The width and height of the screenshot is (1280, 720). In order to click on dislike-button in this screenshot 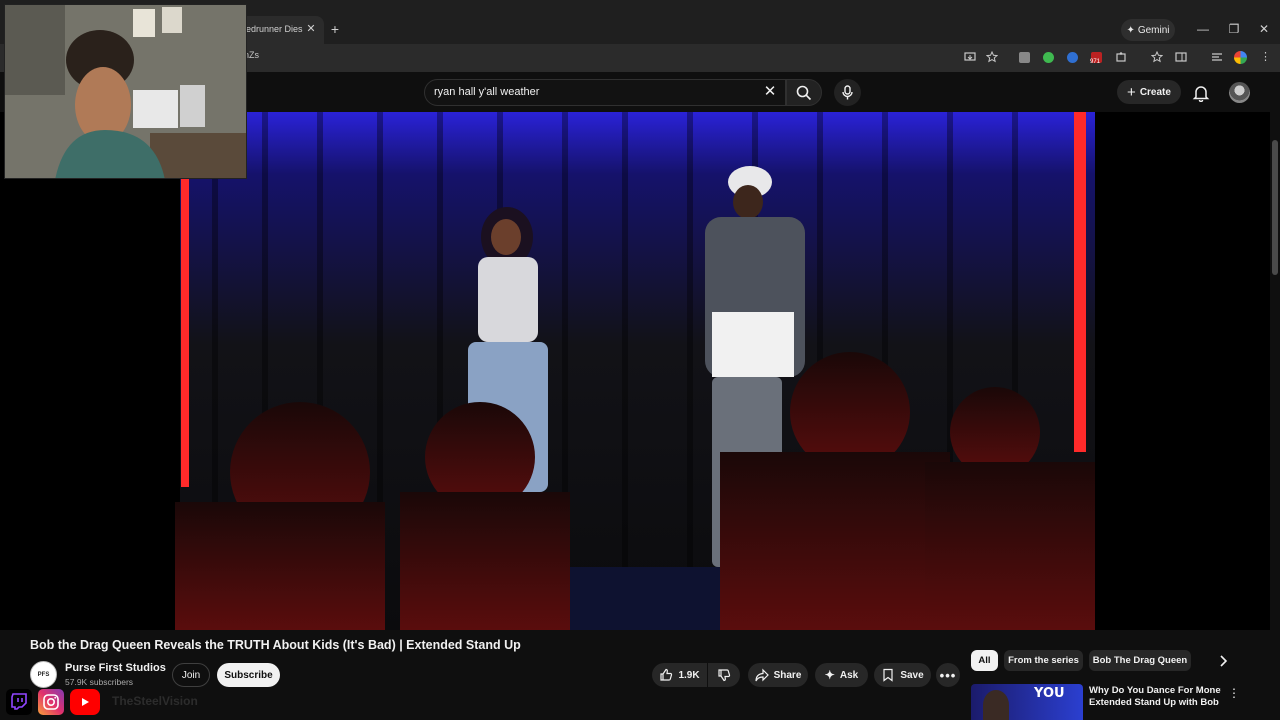, I will do `click(724, 675)`.